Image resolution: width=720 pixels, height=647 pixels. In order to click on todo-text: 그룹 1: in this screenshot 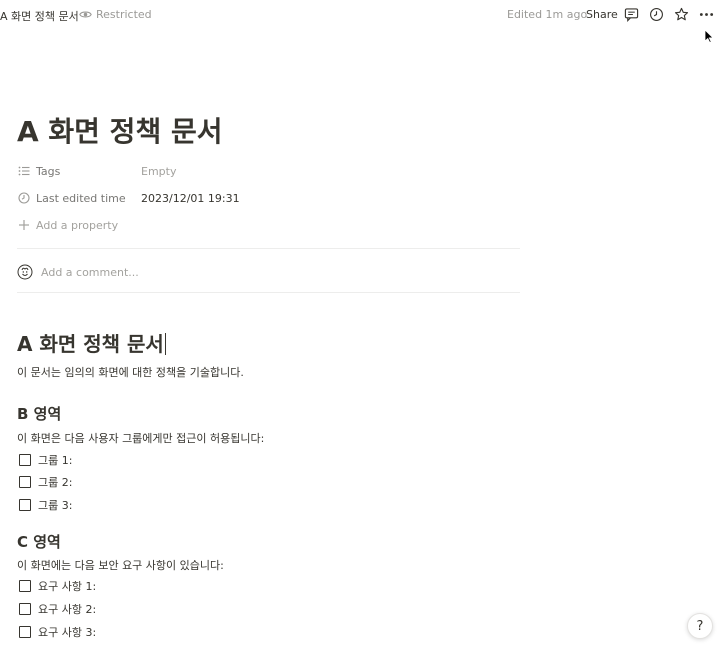, I will do `click(55, 460)`.